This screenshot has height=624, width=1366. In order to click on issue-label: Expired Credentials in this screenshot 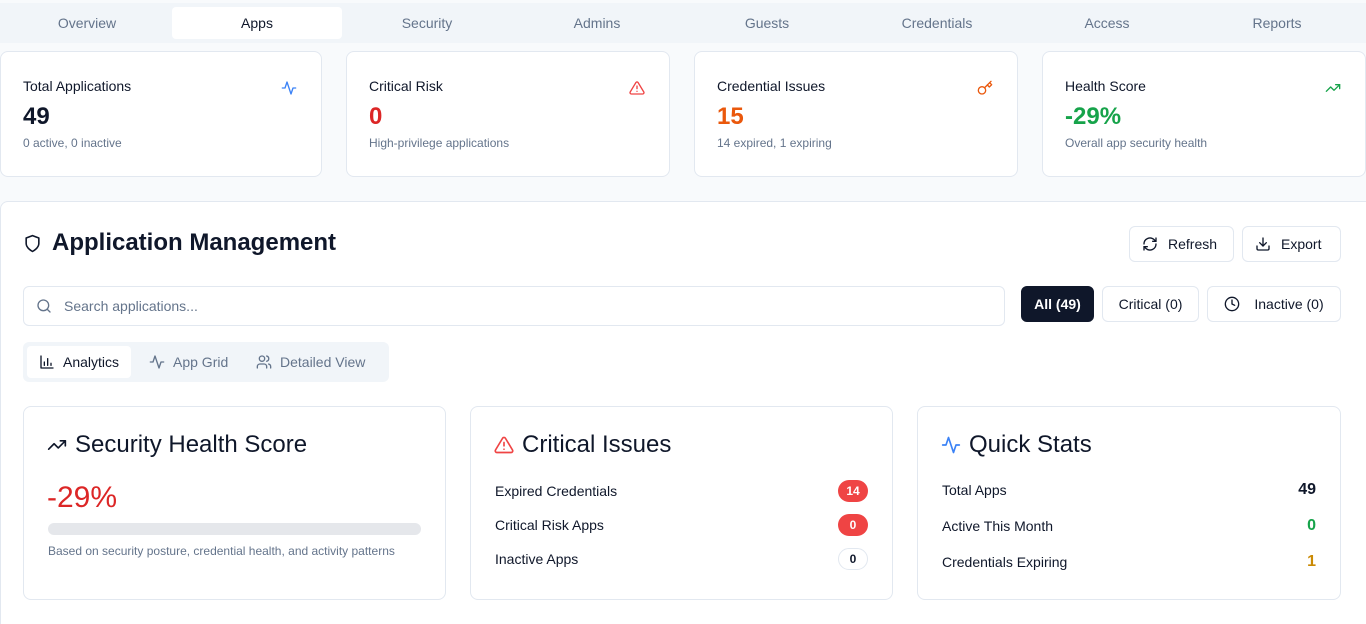, I will do `click(556, 491)`.